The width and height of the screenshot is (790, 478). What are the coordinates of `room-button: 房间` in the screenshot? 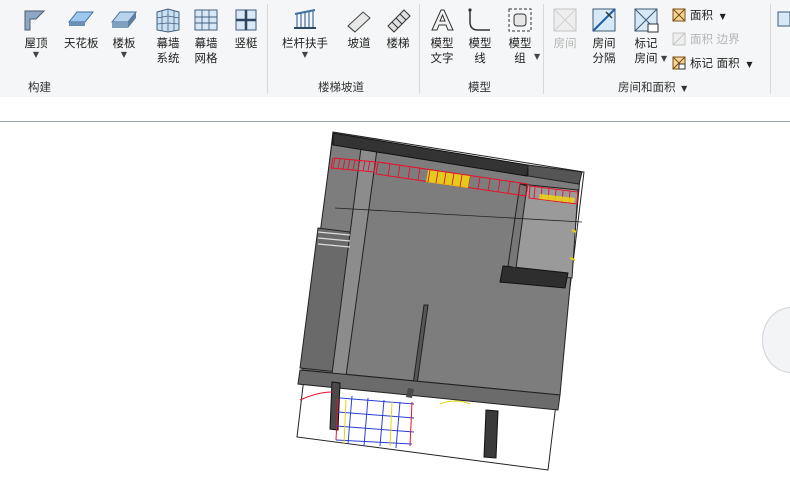 It's located at (565, 28).